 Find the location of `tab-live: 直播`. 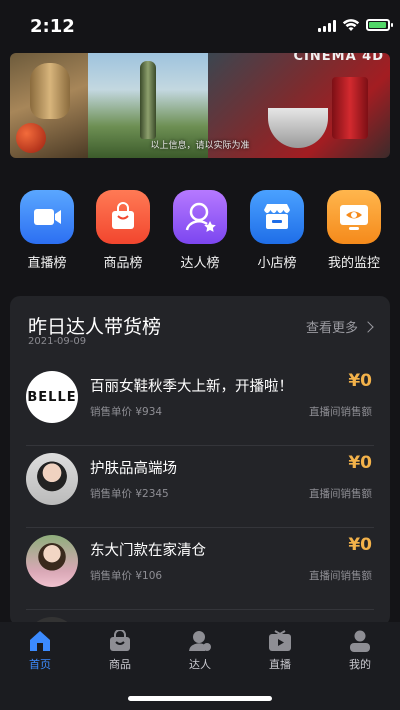

tab-live: 直播 is located at coordinates (280, 651).